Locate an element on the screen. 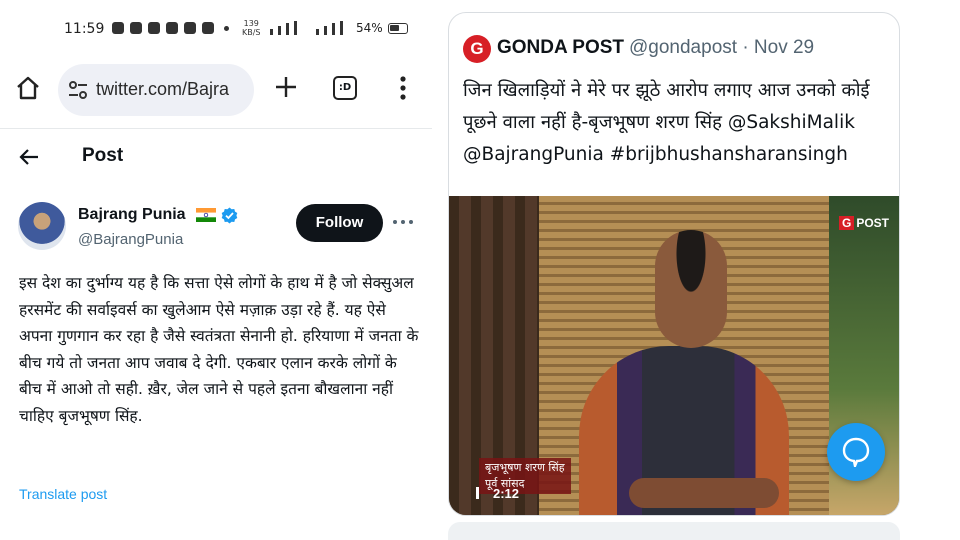 The height and width of the screenshot is (540, 960). chat-fab-button is located at coordinates (856, 452).